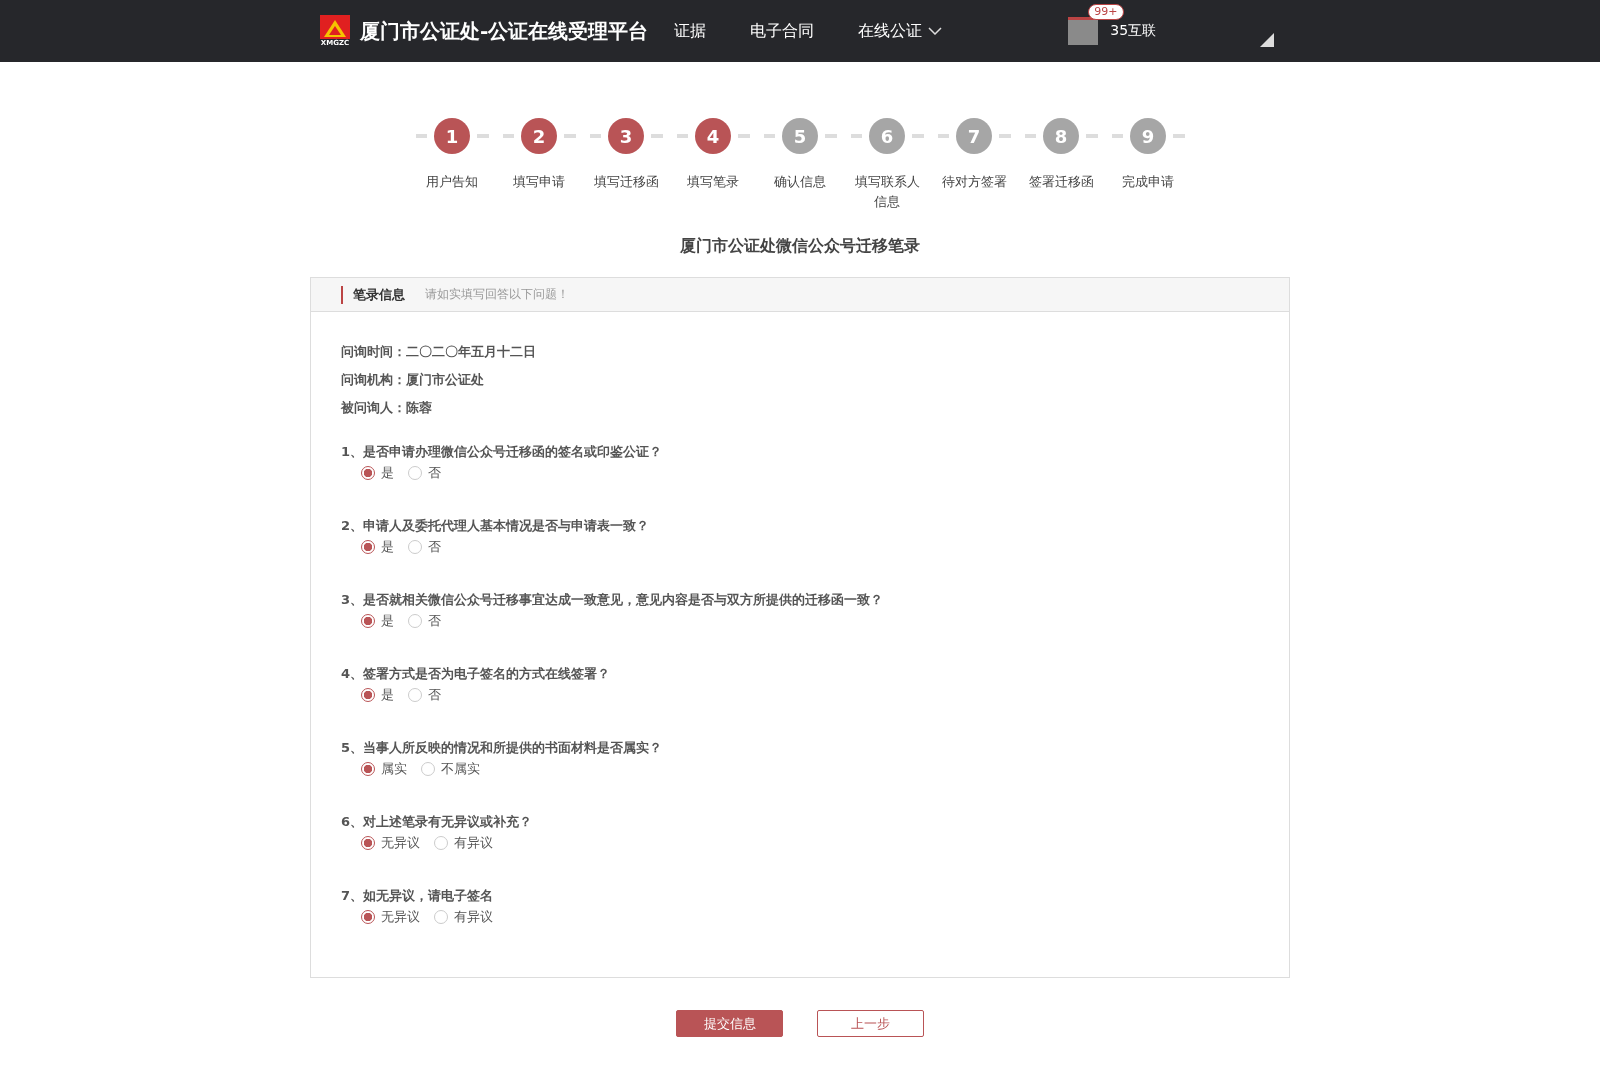 This screenshot has height=1086, width=1600. What do you see at coordinates (539, 136) in the screenshot?
I see `step-number: 2` at bounding box center [539, 136].